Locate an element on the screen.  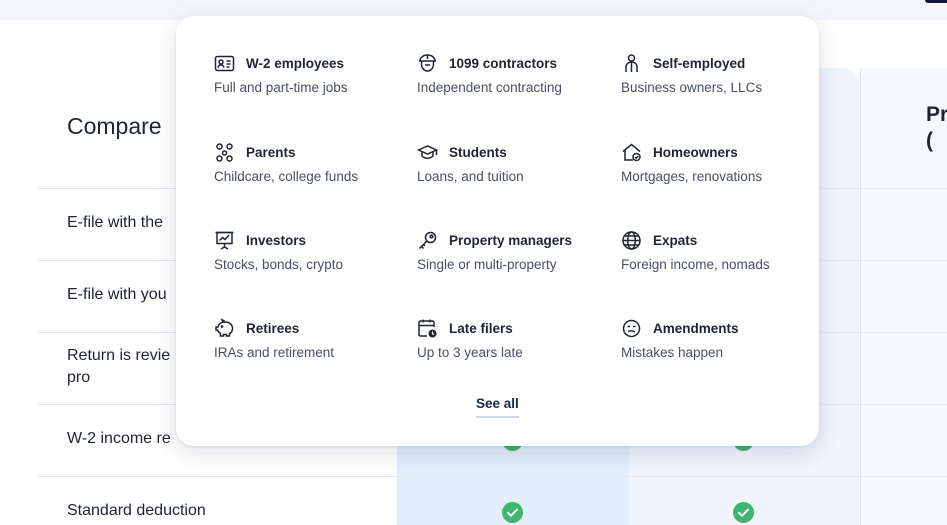
menu-item-title: Property managers is located at coordinates (511, 240).